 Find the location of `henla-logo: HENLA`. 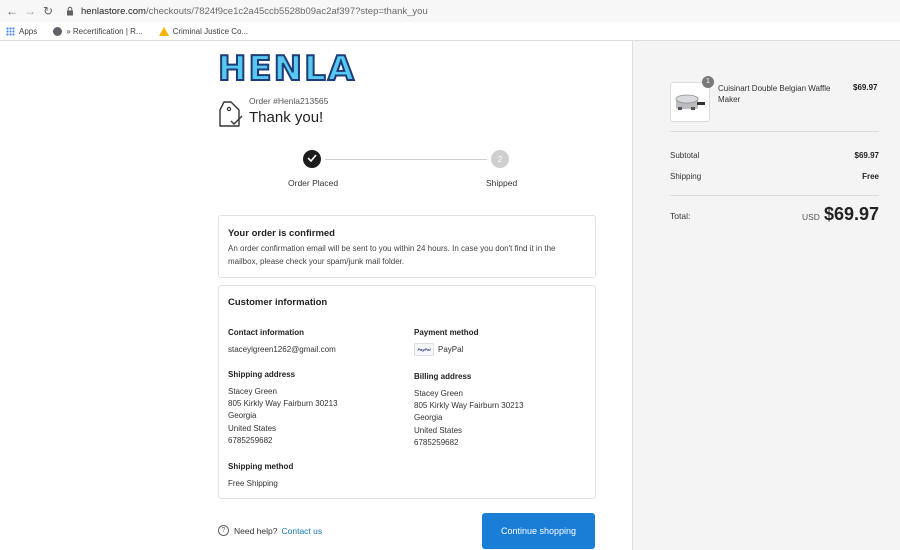

henla-logo: HENLA is located at coordinates (286, 69).